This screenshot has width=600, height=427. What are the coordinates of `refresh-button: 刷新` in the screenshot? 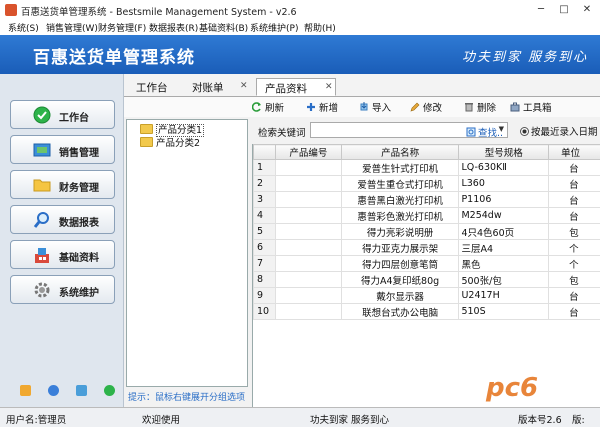 It's located at (268, 107).